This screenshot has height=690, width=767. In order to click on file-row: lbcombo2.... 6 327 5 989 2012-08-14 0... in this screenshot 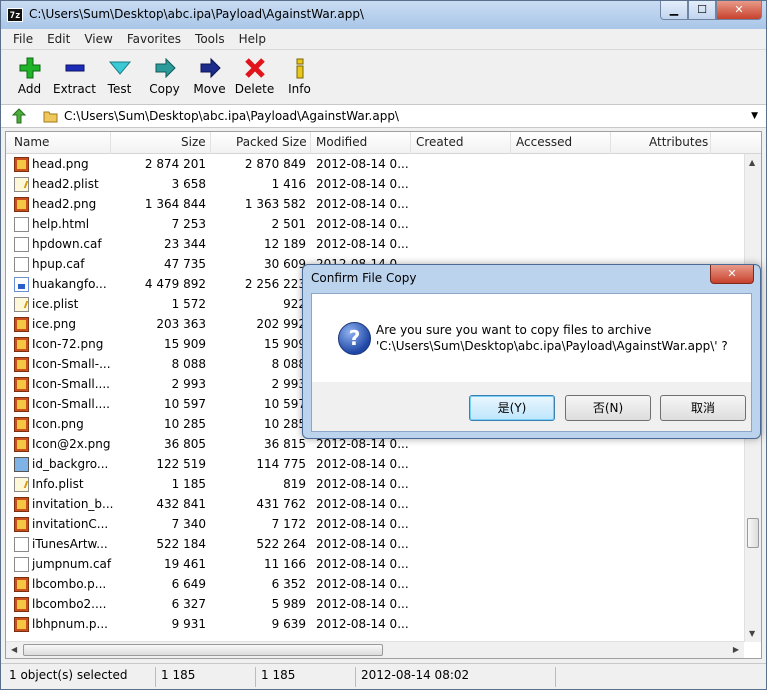, I will do `click(376, 604)`.